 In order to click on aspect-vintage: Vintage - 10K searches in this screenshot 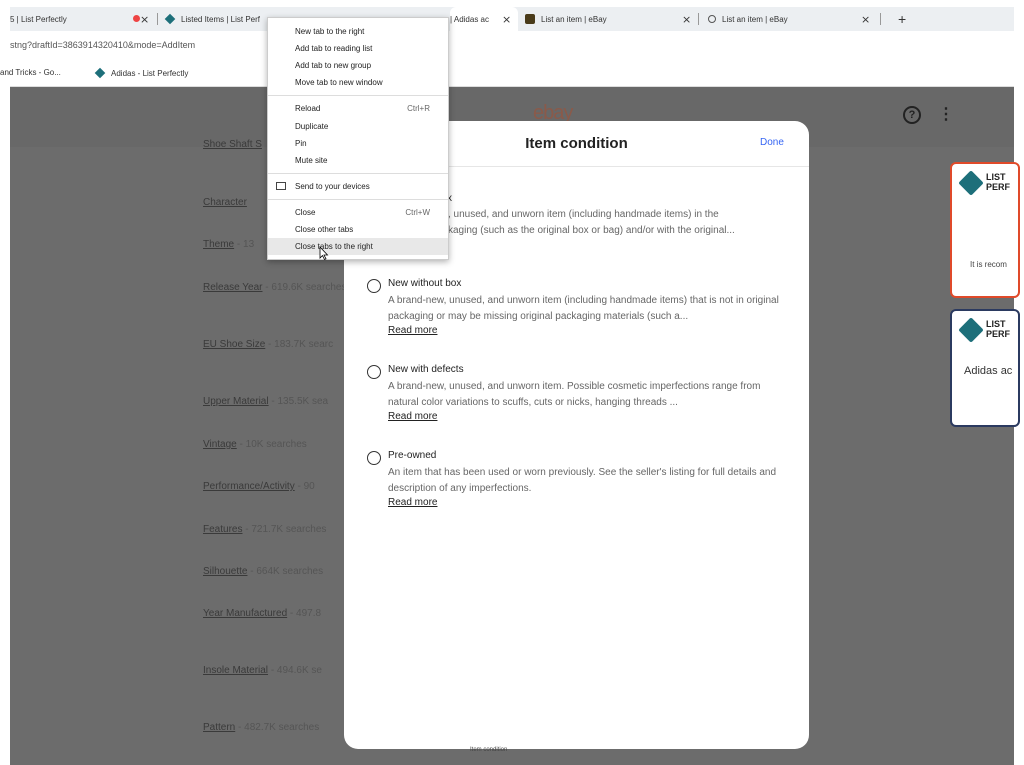, I will do `click(255, 444)`.